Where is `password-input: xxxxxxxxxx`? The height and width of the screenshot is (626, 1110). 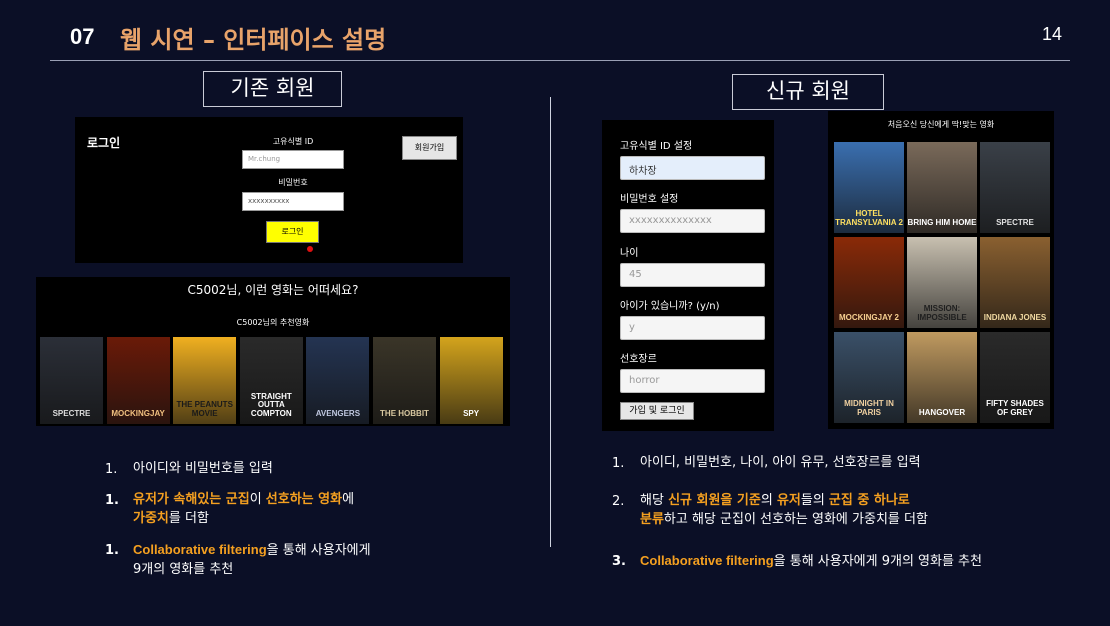 password-input: xxxxxxxxxx is located at coordinates (293, 201).